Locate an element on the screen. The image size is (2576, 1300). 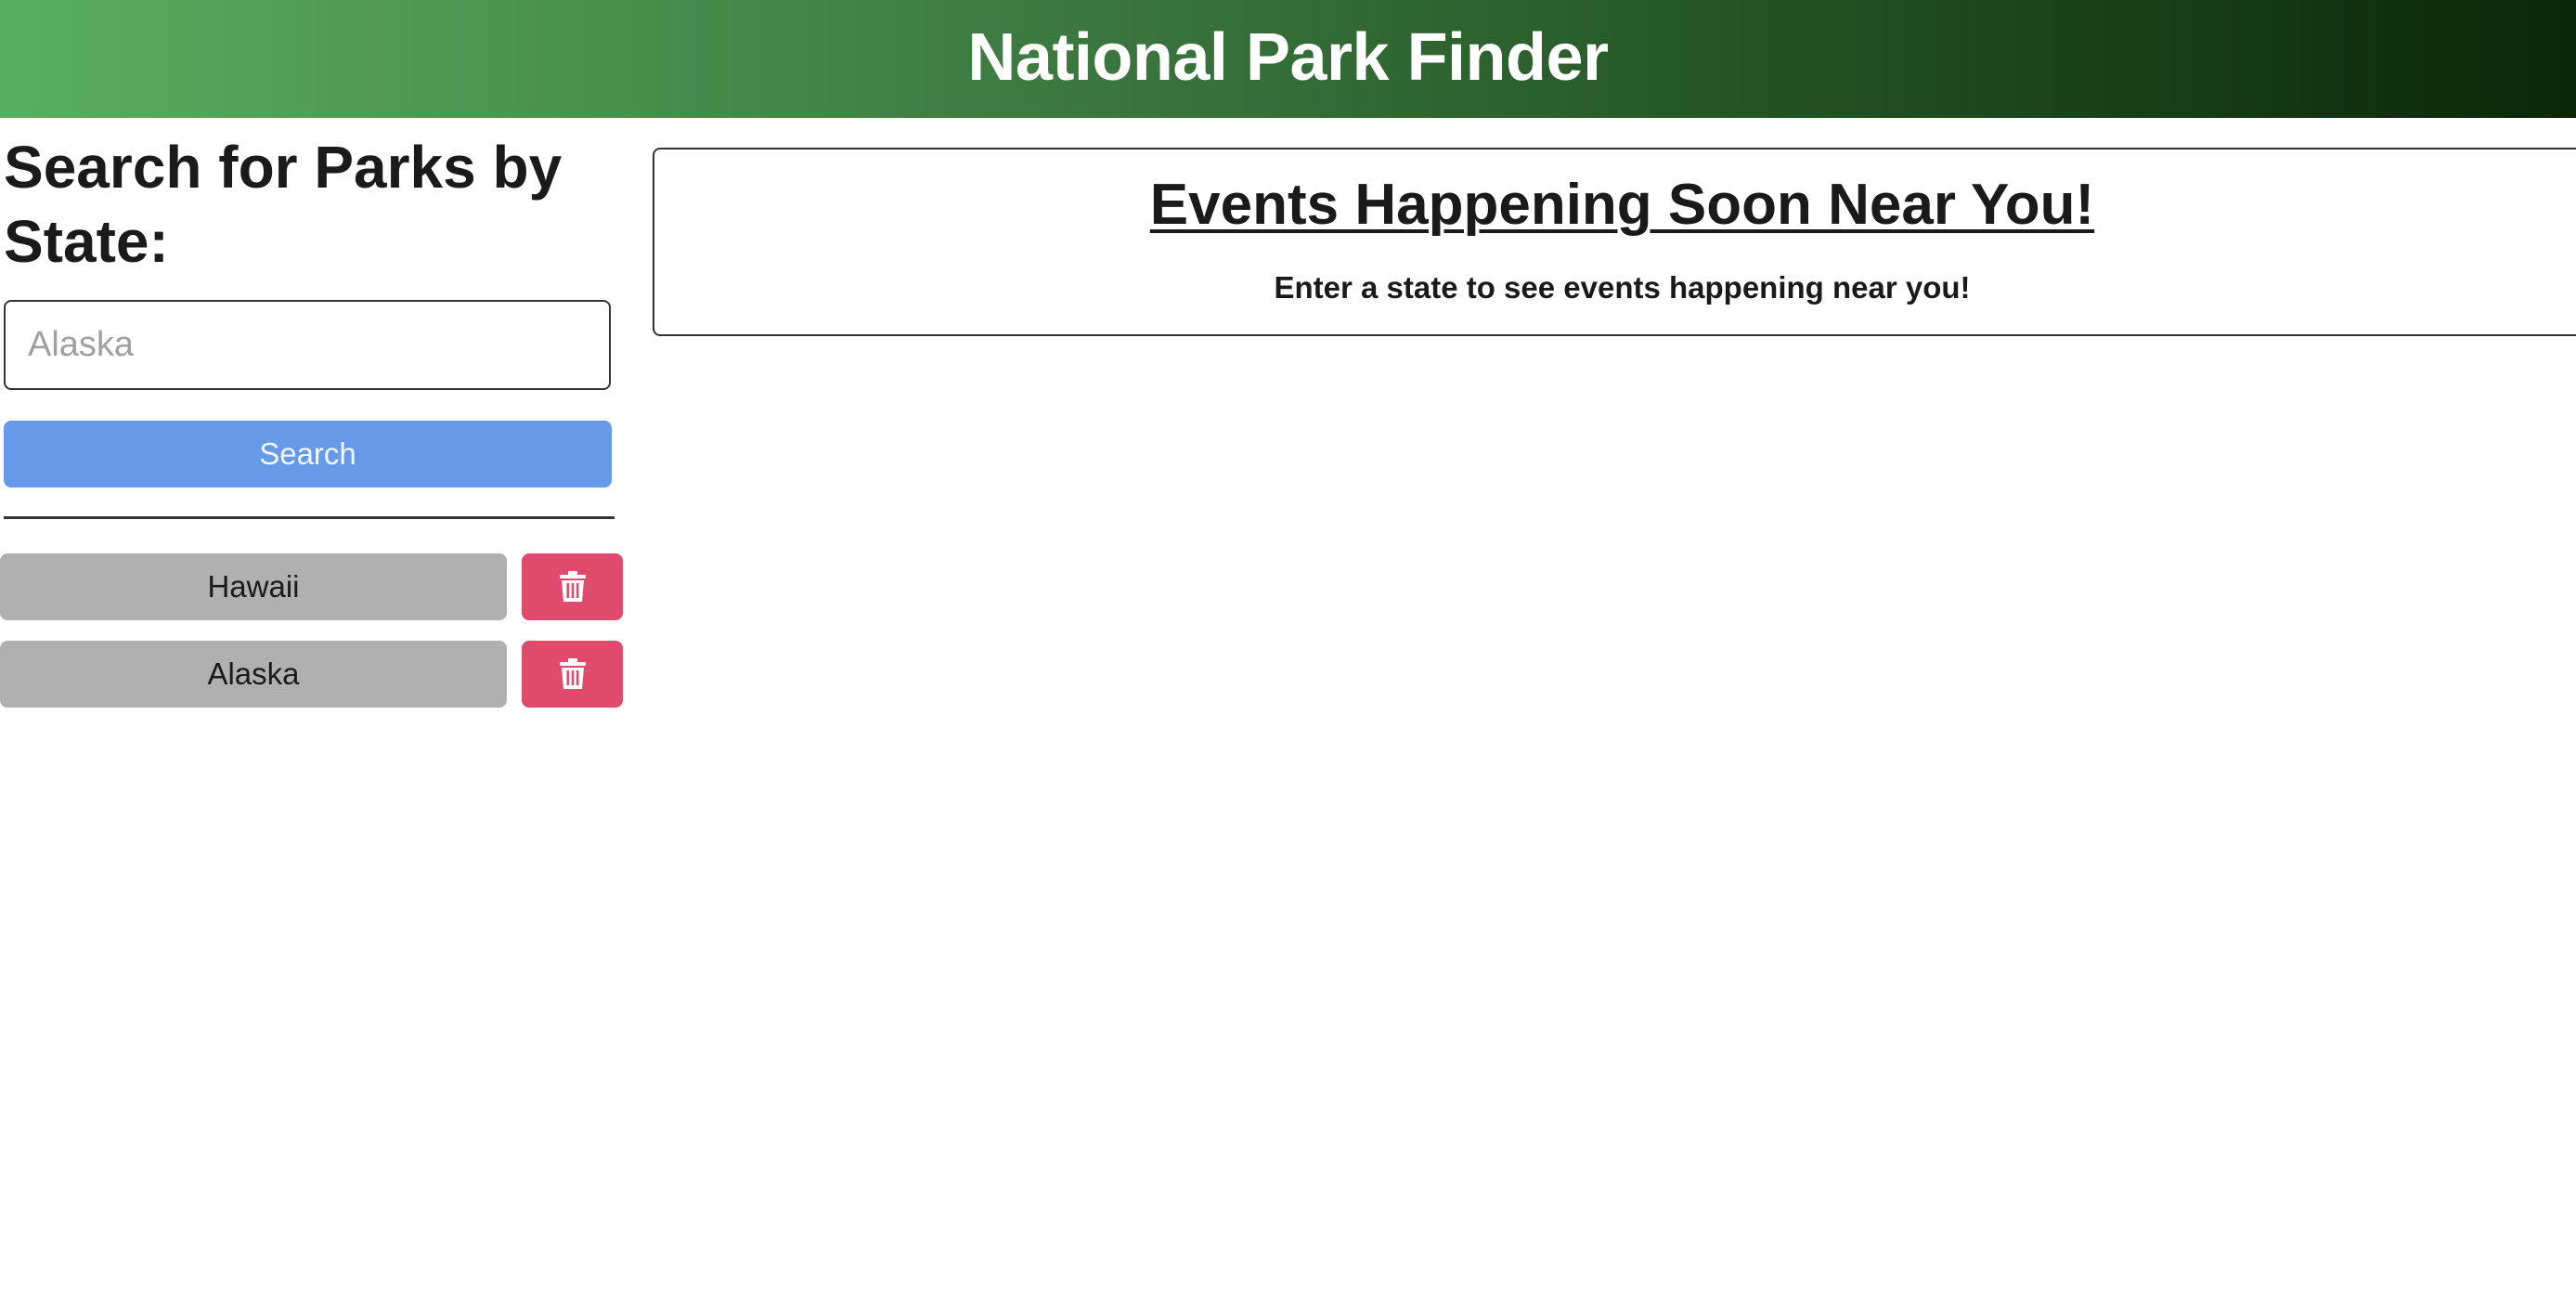
history-item-alaska: Alaska is located at coordinates (253, 674).